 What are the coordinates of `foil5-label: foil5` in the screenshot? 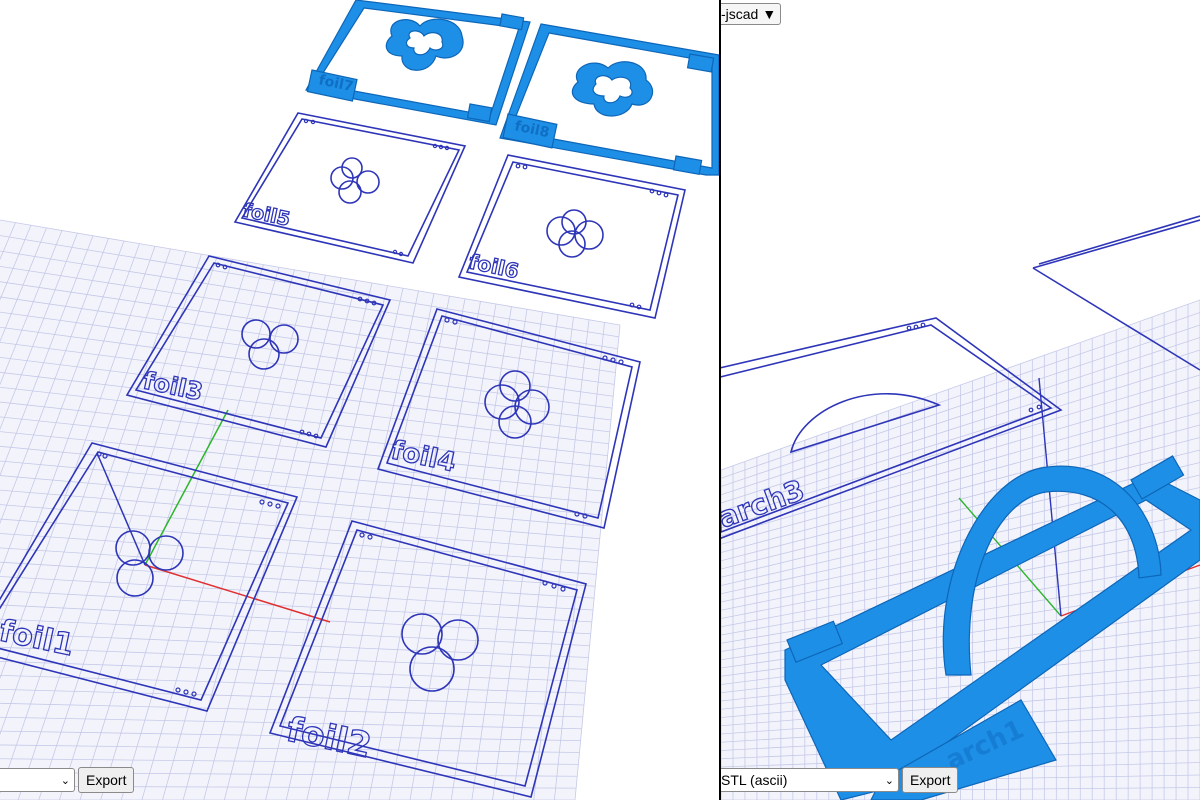 It's located at (266, 214).